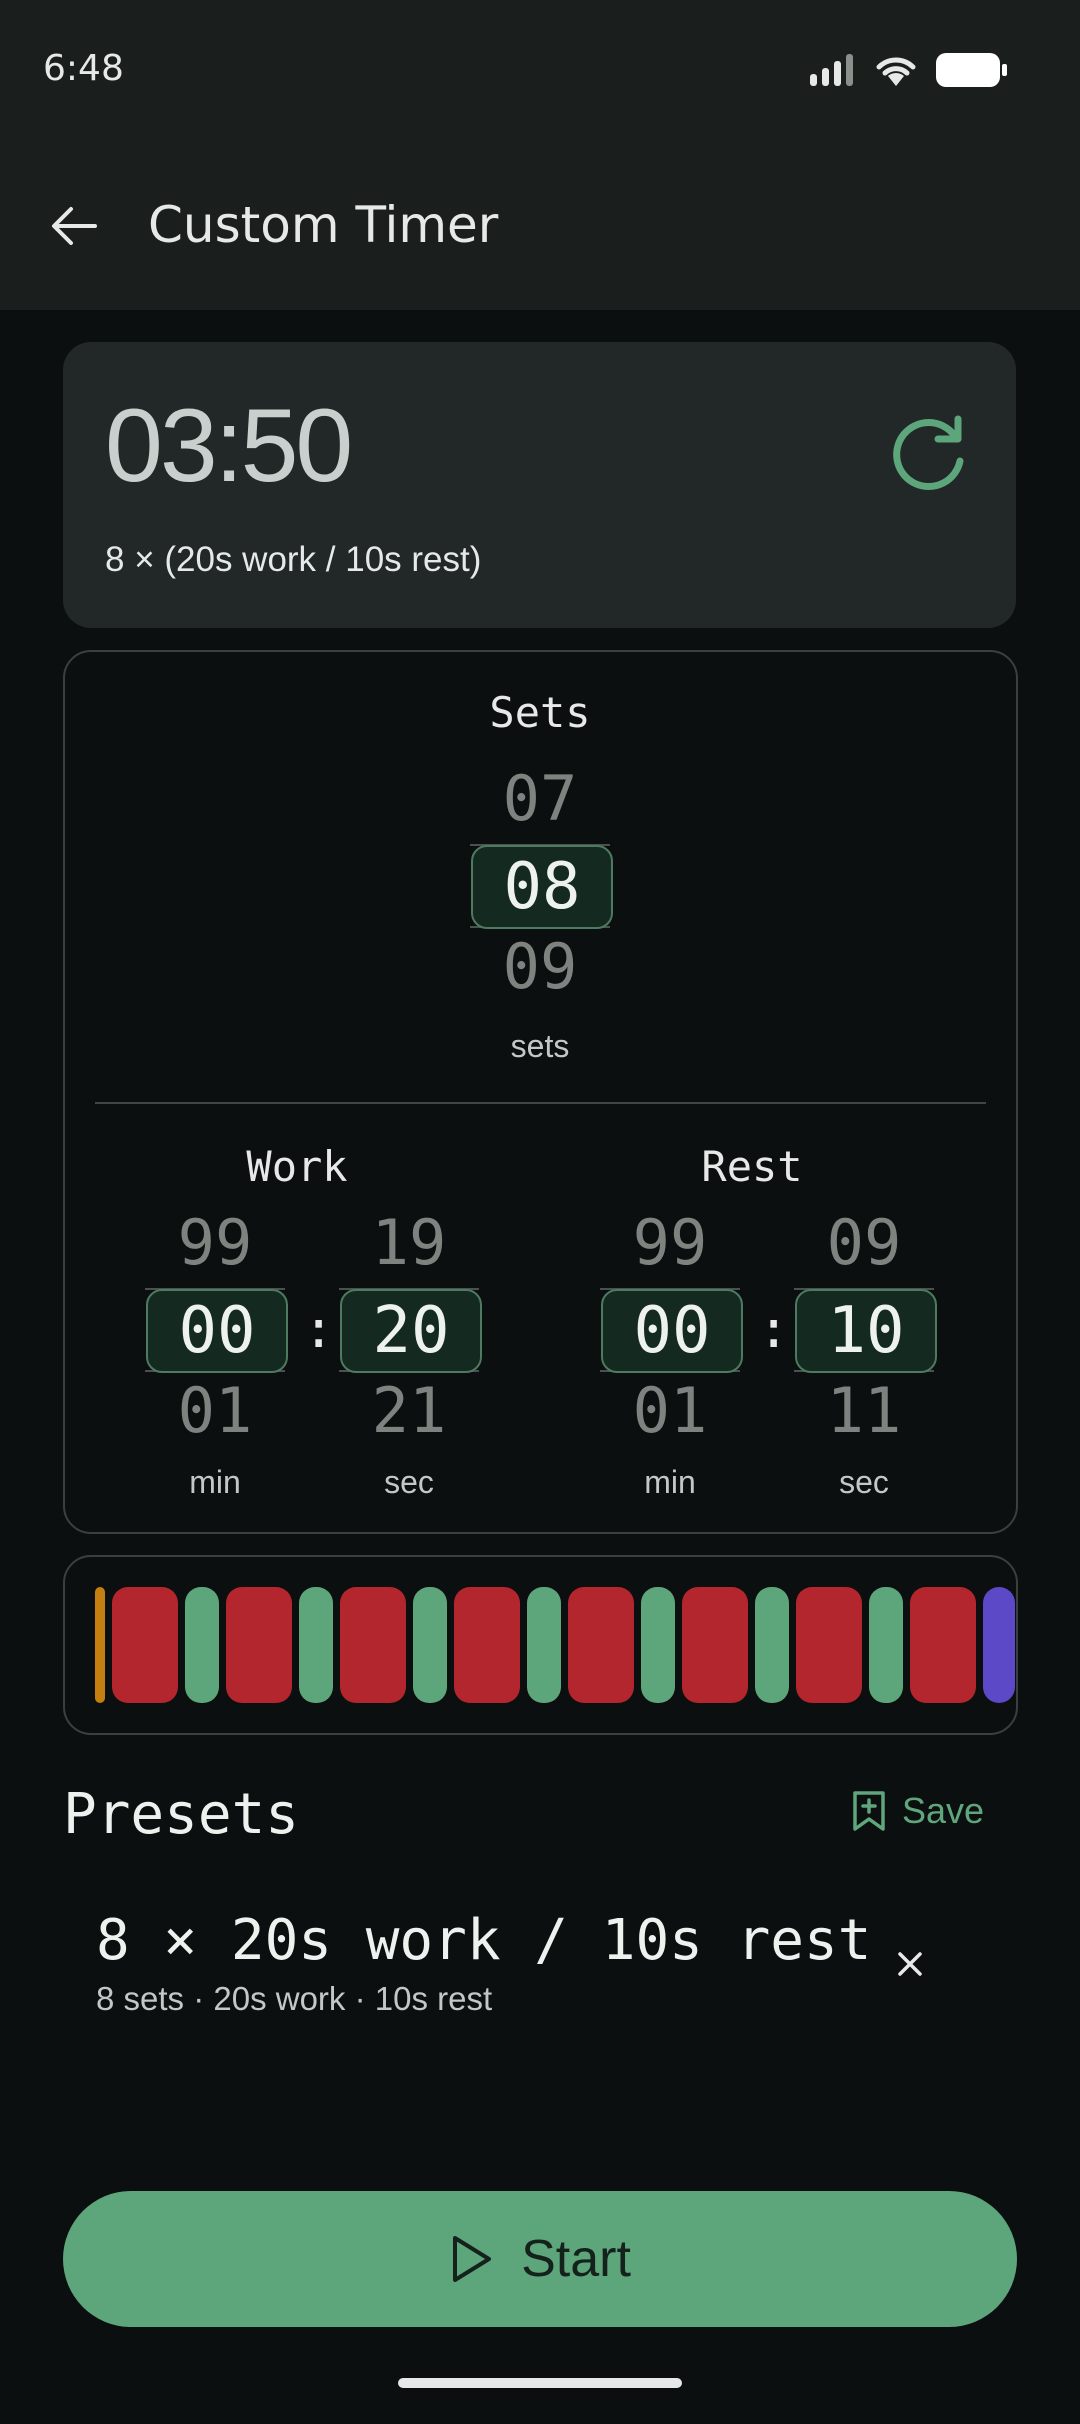 This screenshot has width=1080, height=2424. I want to click on delete-preset-button, so click(910, 1964).